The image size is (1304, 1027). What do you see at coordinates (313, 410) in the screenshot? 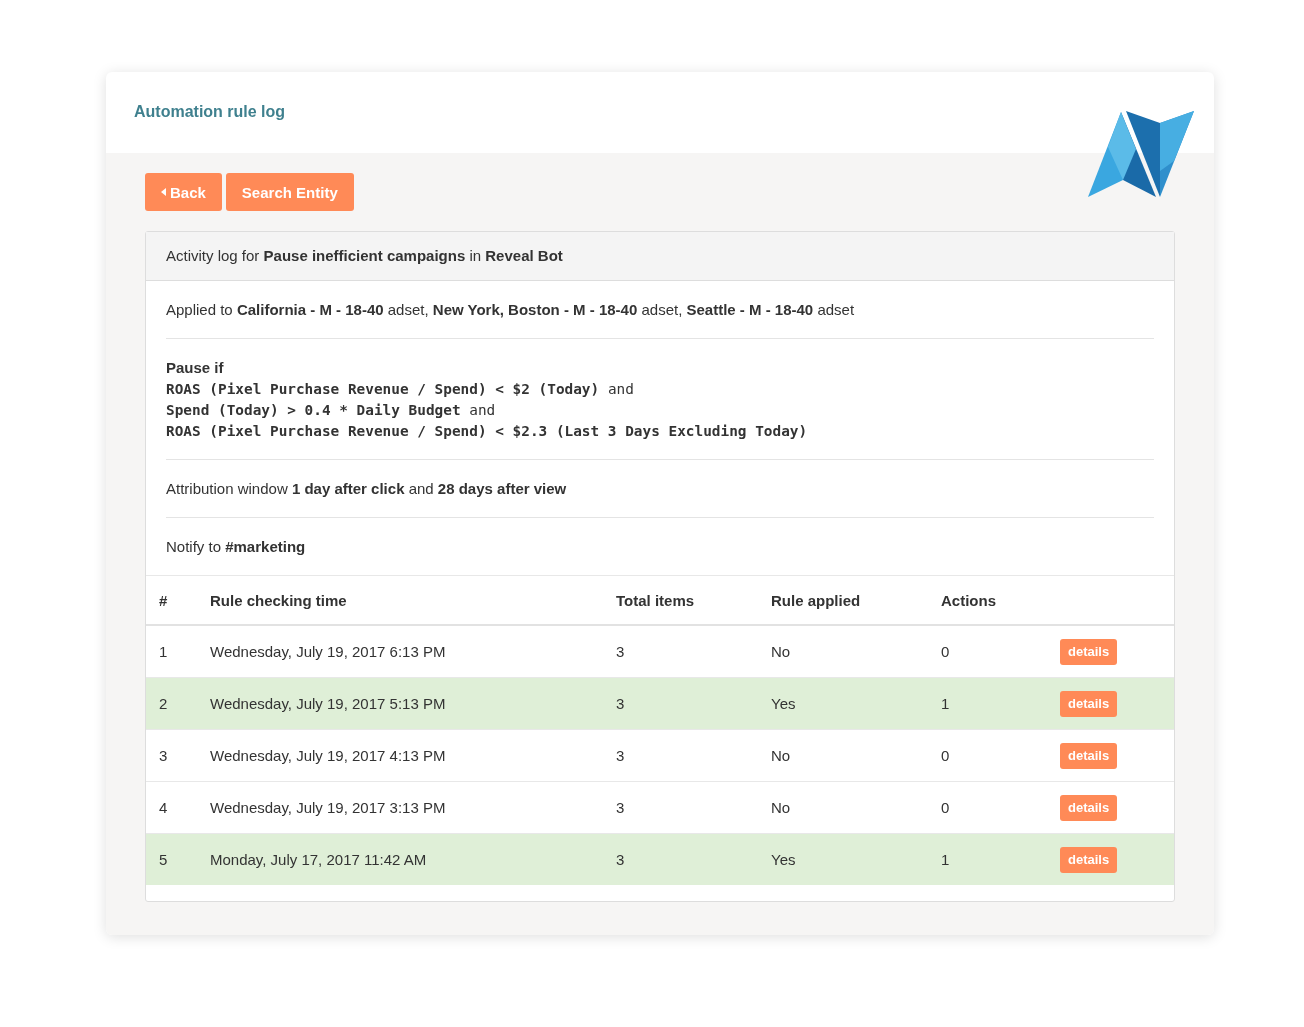
I see `condition-text: Spend (Today) > 0.4 * Daily Budget` at bounding box center [313, 410].